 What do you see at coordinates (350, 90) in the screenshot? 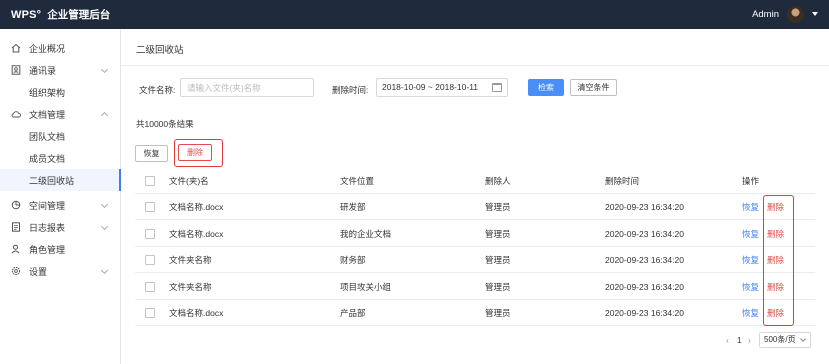
I see `delete-time-label: 删除时间:` at bounding box center [350, 90].